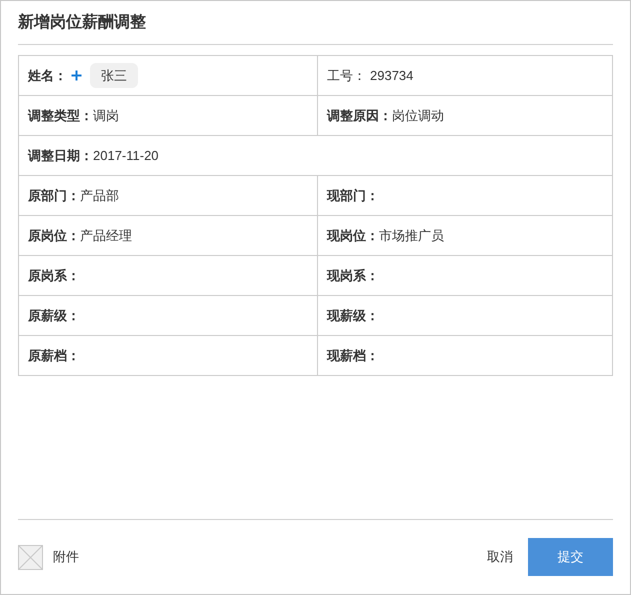  Describe the element at coordinates (106, 115) in the screenshot. I see `field-value: 调岗` at that location.